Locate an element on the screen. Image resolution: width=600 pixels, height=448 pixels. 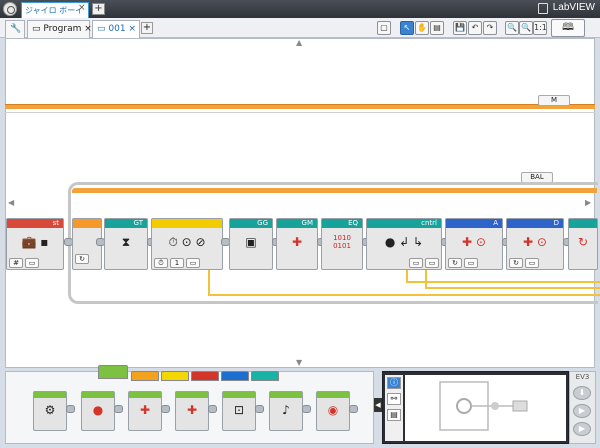
motor-port-label: D is located at coordinates (535, 223).